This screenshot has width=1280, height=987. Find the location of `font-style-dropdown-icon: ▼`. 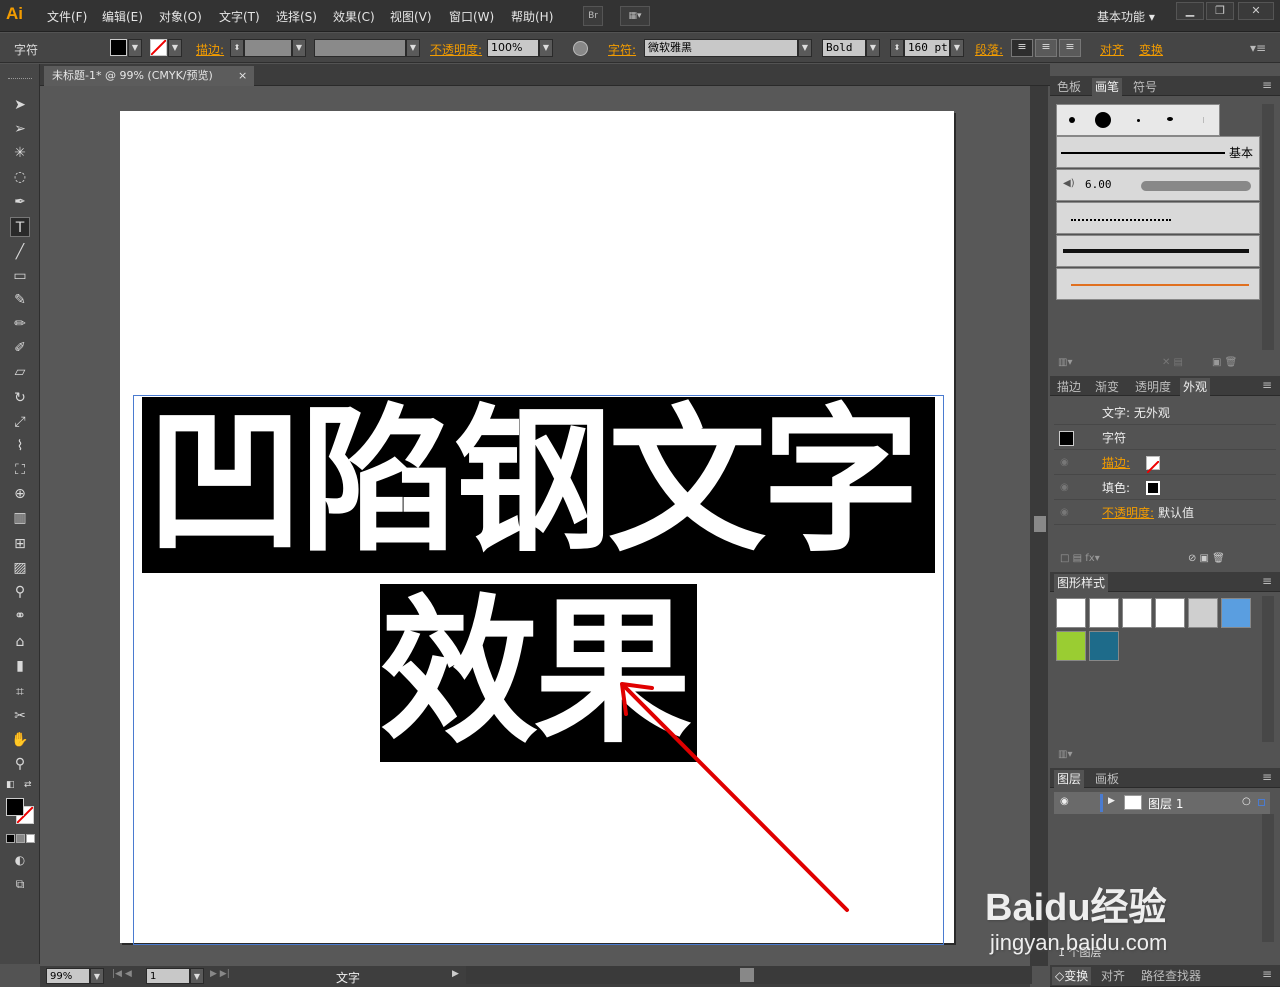

font-style-dropdown-icon: ▼ is located at coordinates (873, 48).